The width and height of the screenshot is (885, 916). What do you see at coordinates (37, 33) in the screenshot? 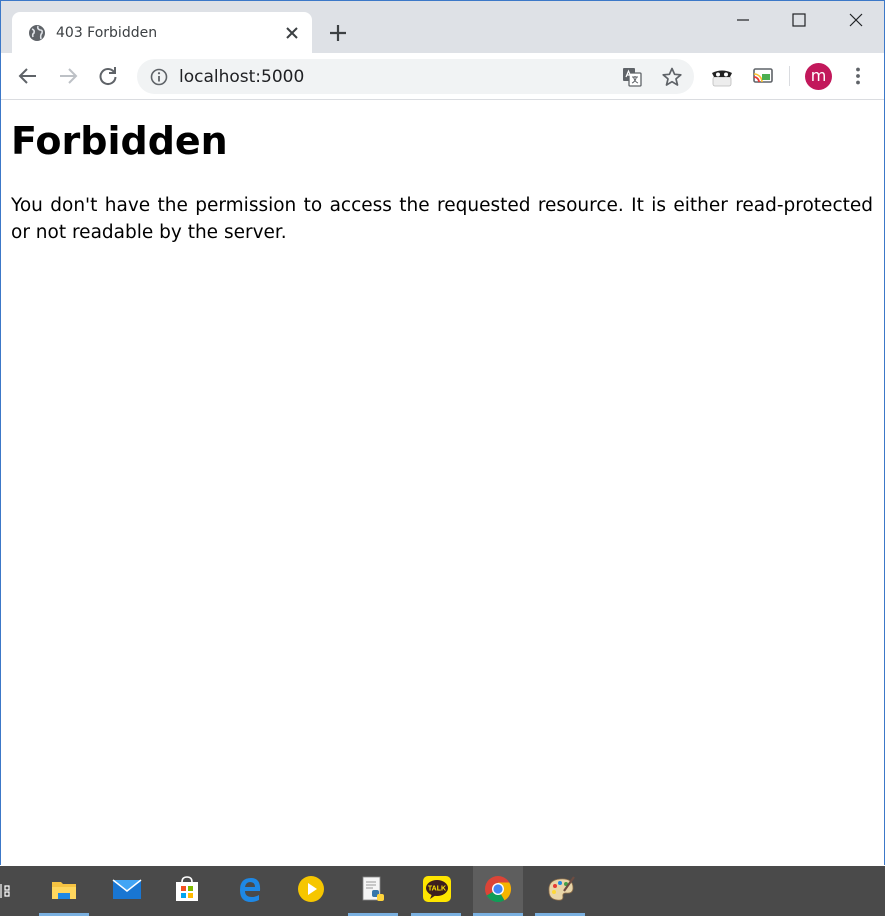
I see `globe-icon` at bounding box center [37, 33].